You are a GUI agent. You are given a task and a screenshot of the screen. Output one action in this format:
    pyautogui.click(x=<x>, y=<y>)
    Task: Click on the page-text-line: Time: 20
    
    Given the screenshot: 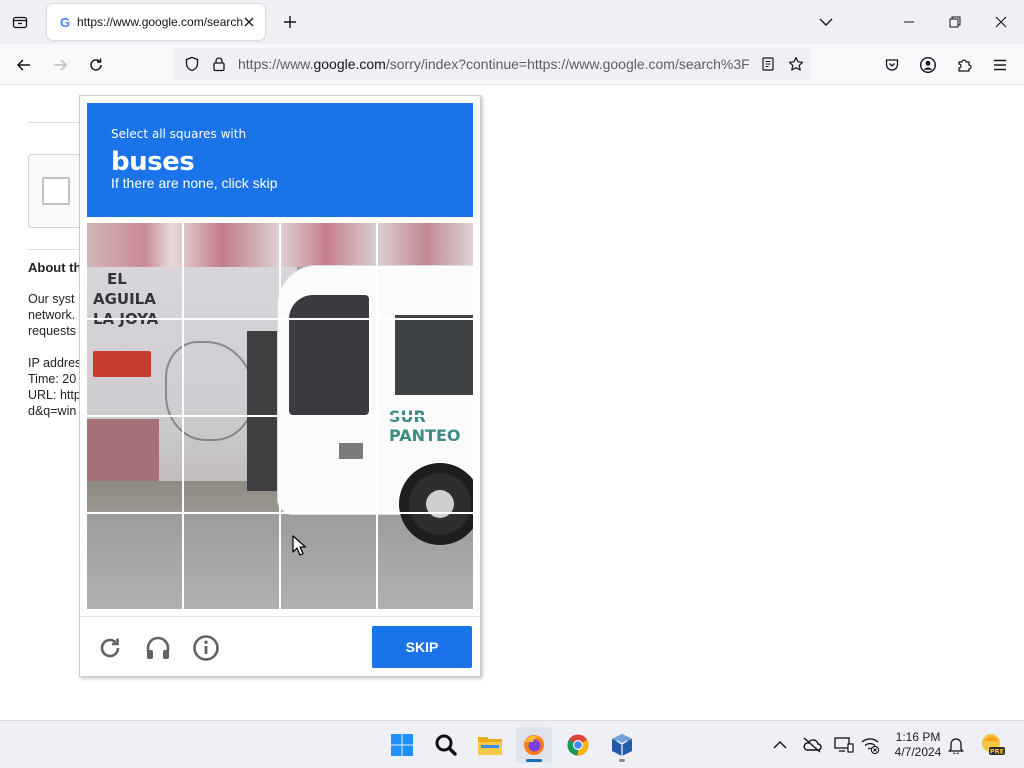 What is the action you would take?
    pyautogui.click(x=52, y=379)
    